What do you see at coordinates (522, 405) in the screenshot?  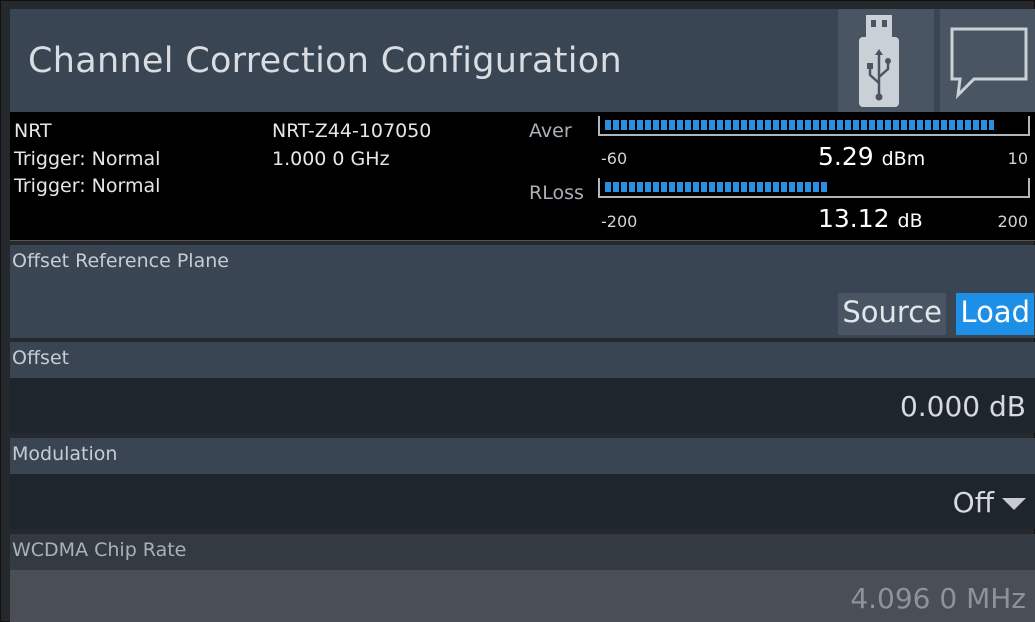 I see `offset-field: 0.000 dB` at bounding box center [522, 405].